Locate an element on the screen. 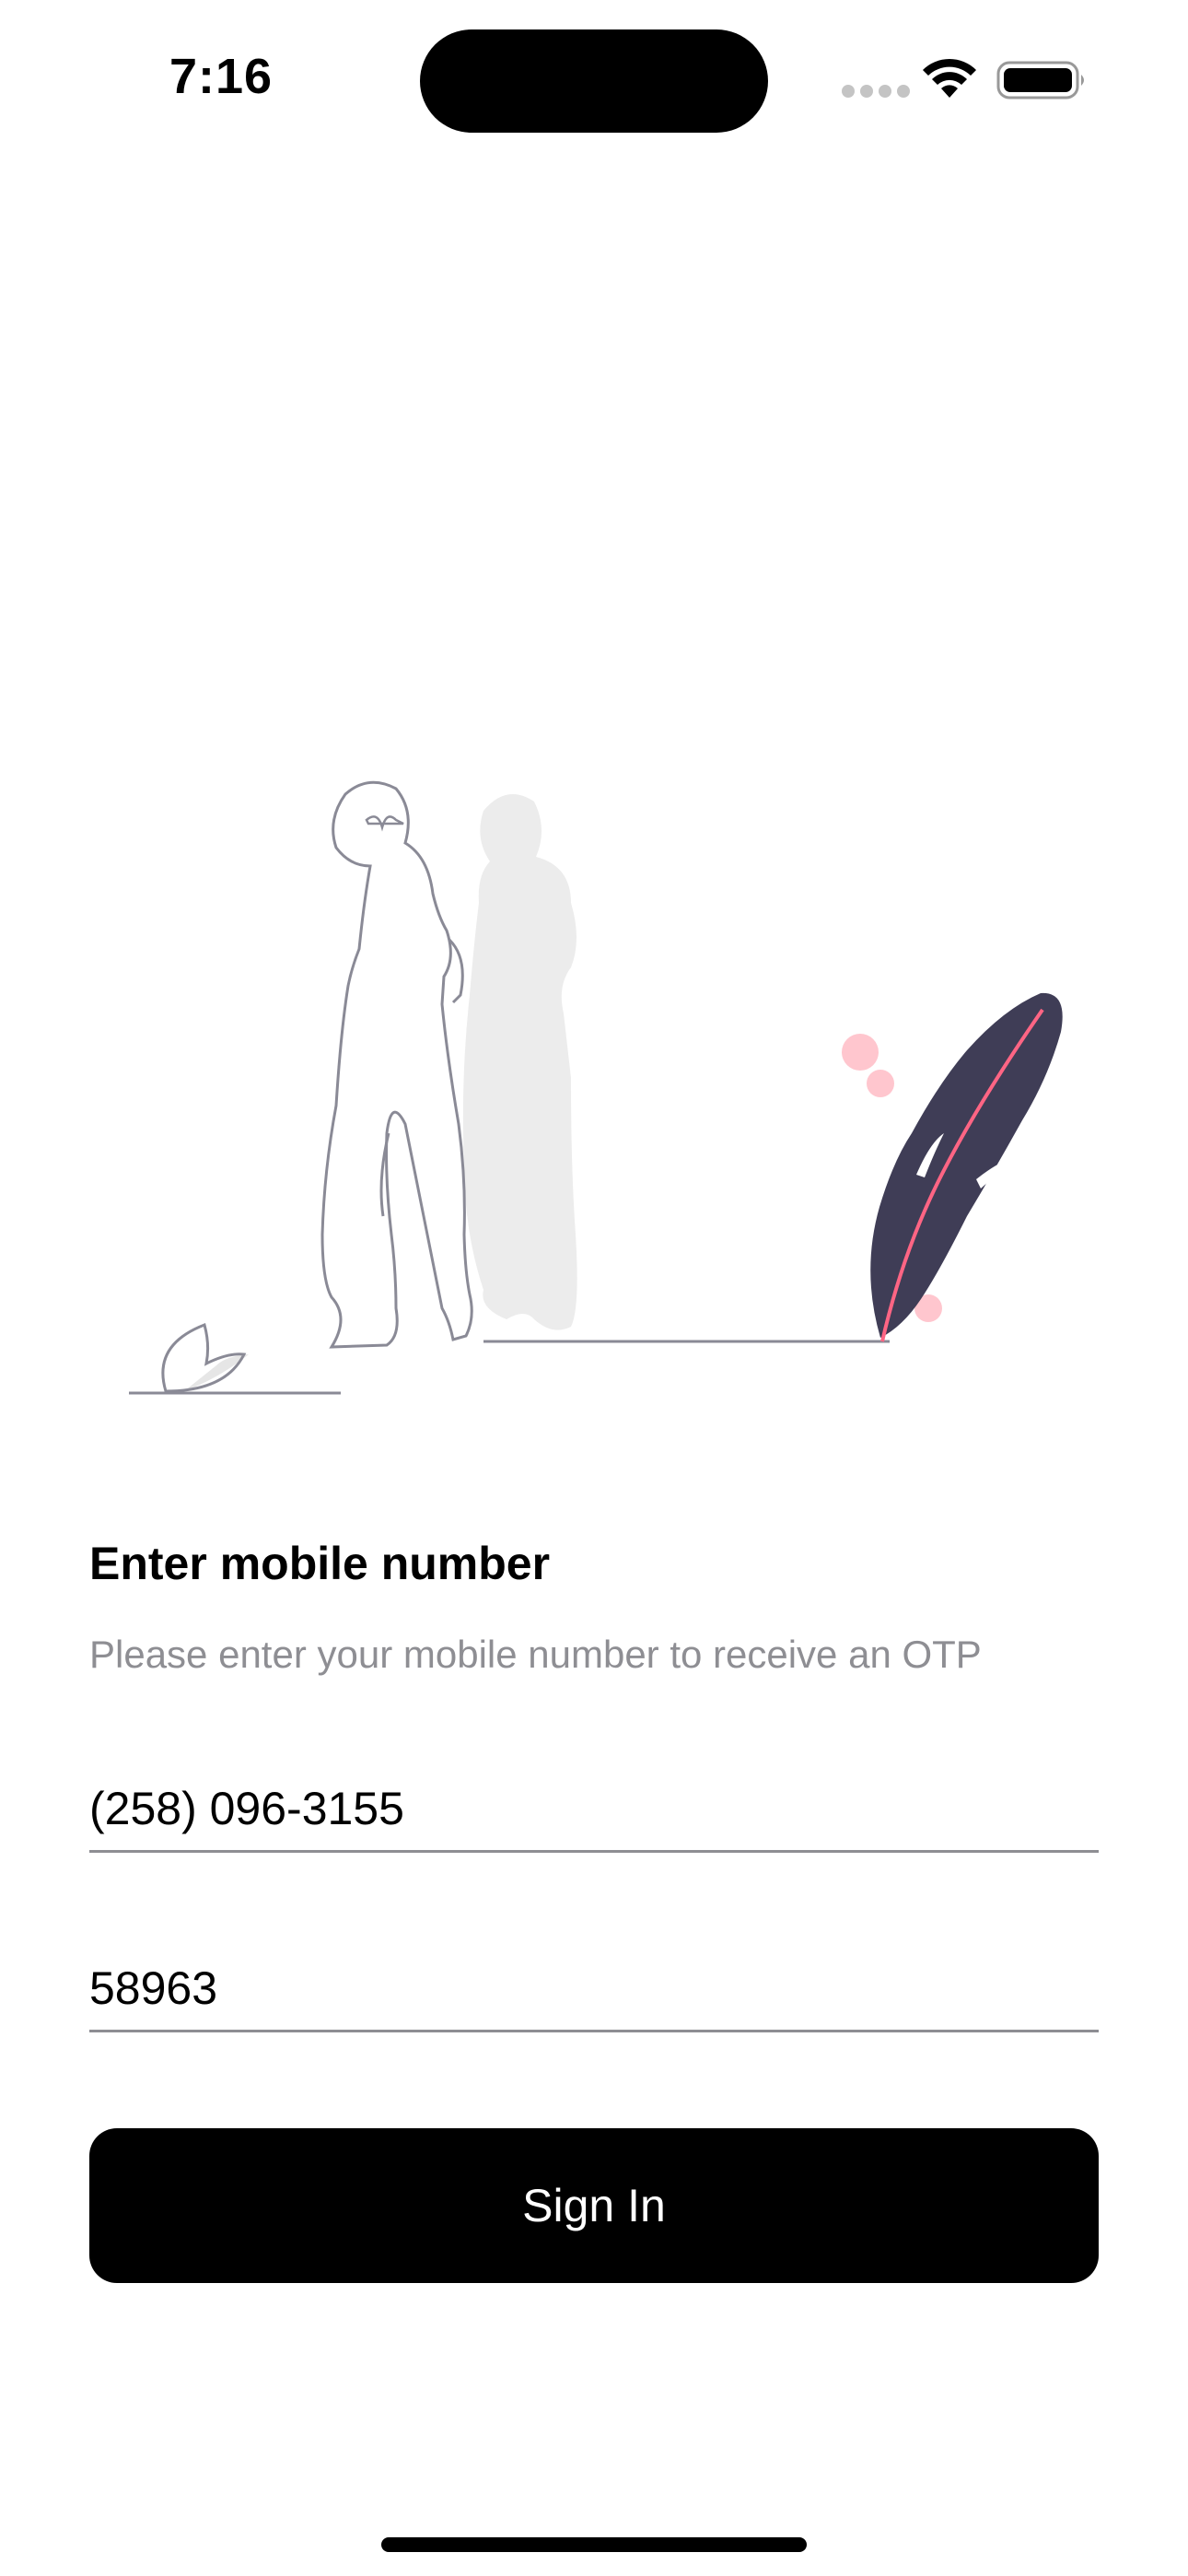 The width and height of the screenshot is (1188, 2576). cellular-signal-icon is located at coordinates (876, 91).